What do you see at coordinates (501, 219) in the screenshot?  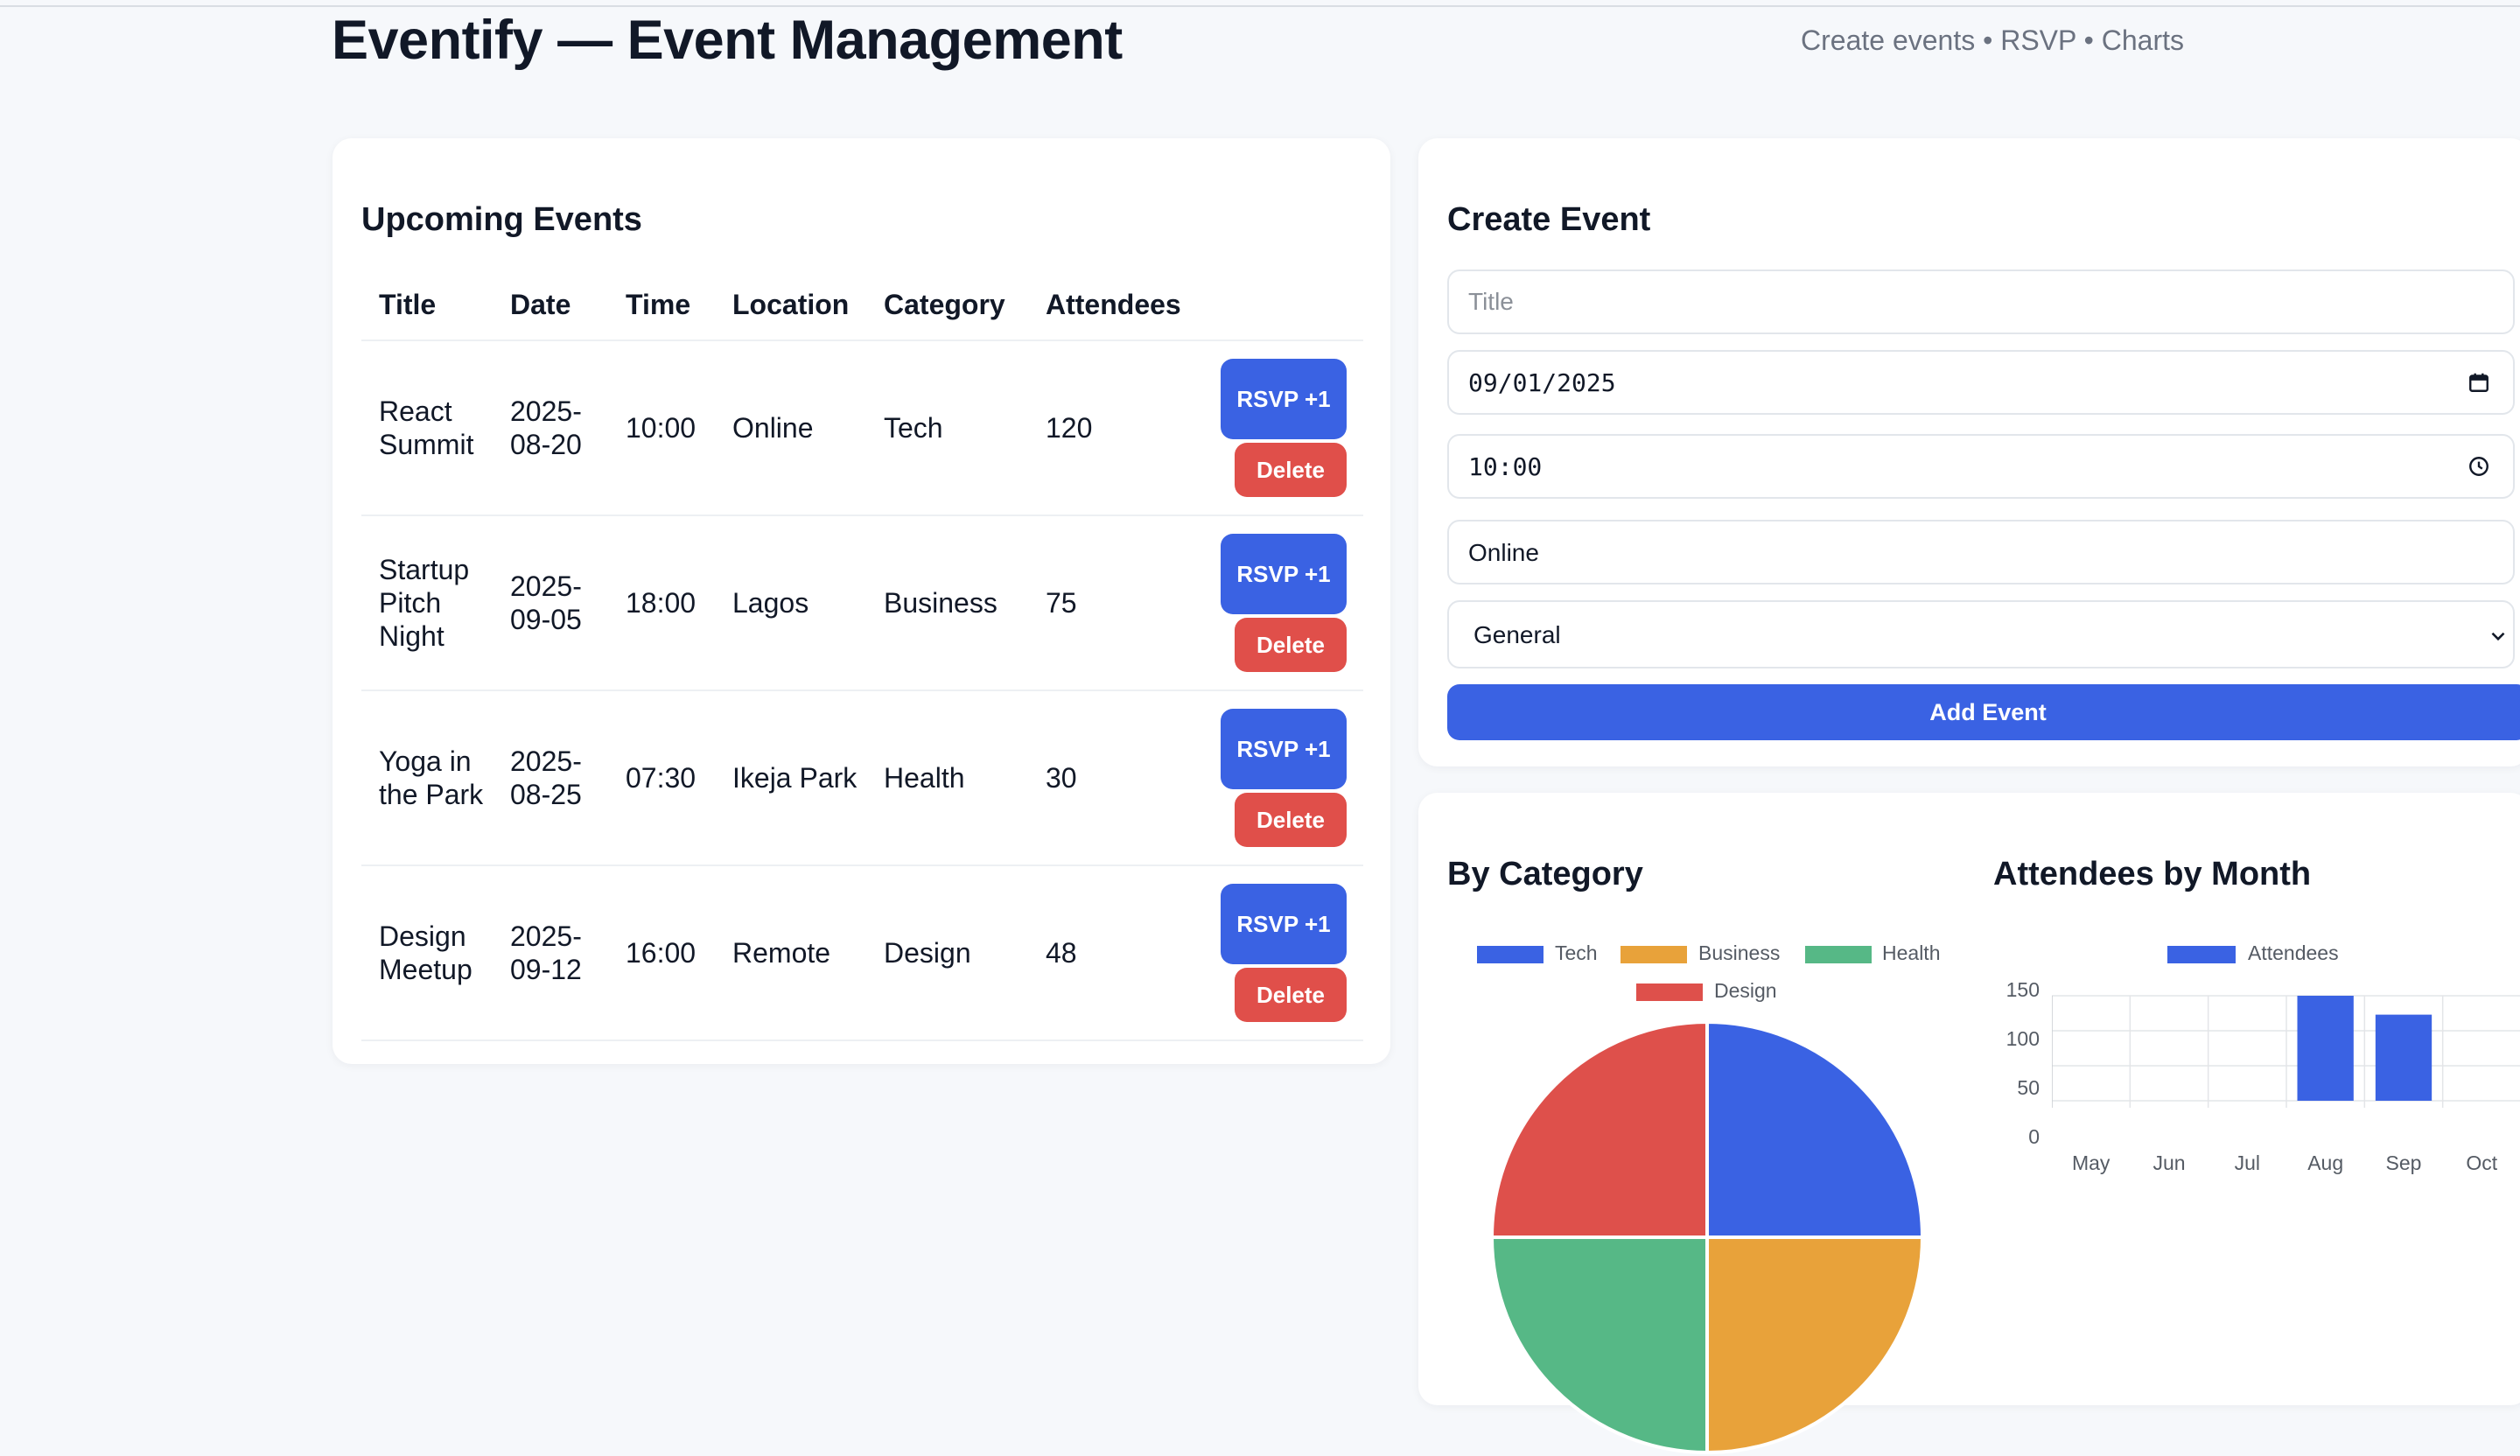 I see `events-heading: Upcoming Events` at bounding box center [501, 219].